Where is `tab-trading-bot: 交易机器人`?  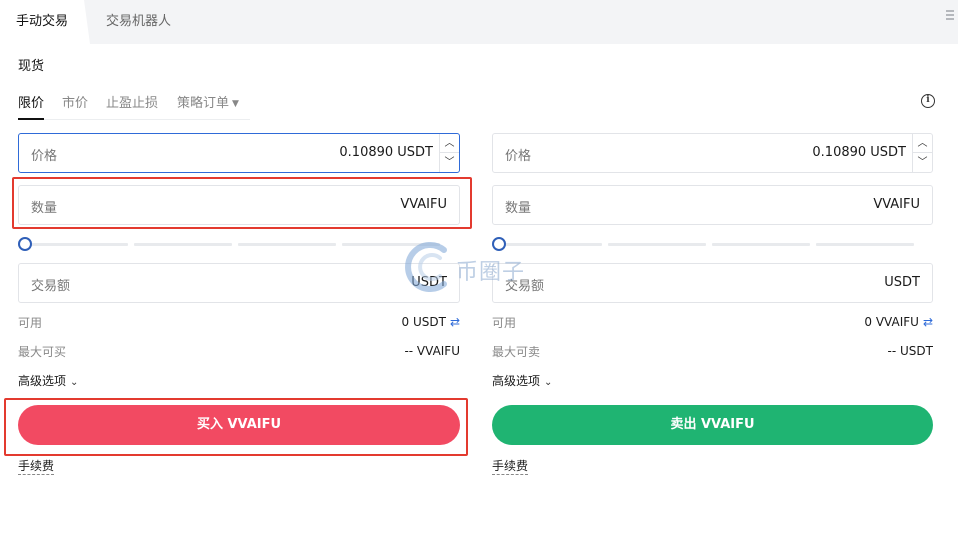
tab-trading-bot: 交易机器人 is located at coordinates (138, 22).